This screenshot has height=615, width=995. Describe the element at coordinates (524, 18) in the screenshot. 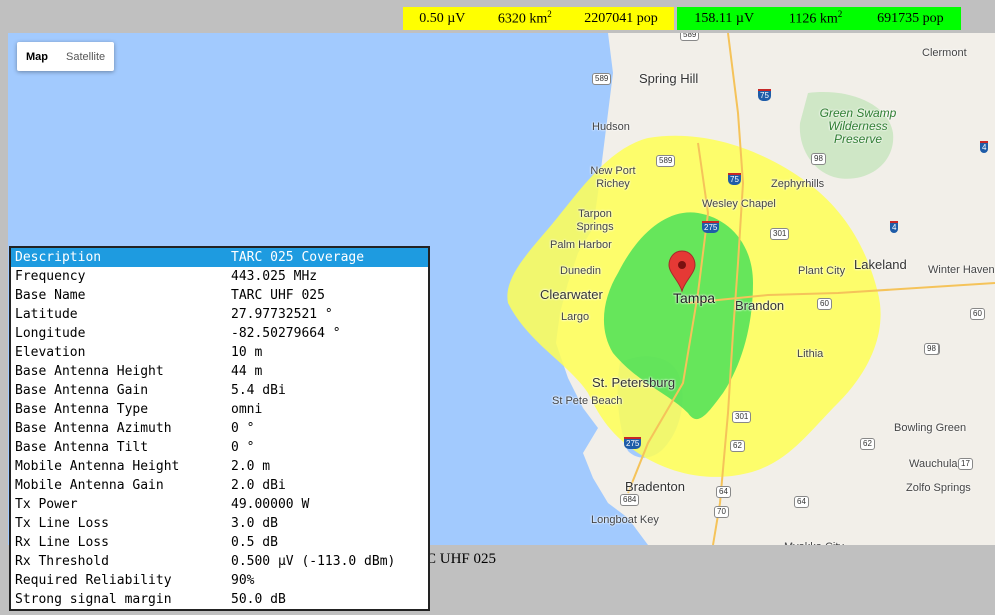

I see `legend-weak-area: 6320 km2` at that location.